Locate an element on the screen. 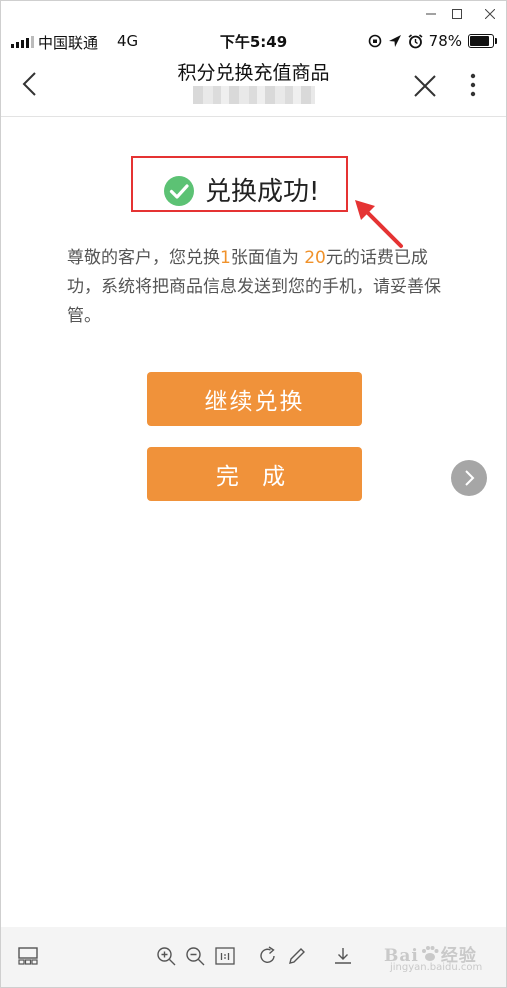 The width and height of the screenshot is (507, 988). nav-bar: 积分兑换充值商品 is located at coordinates (253, 86).